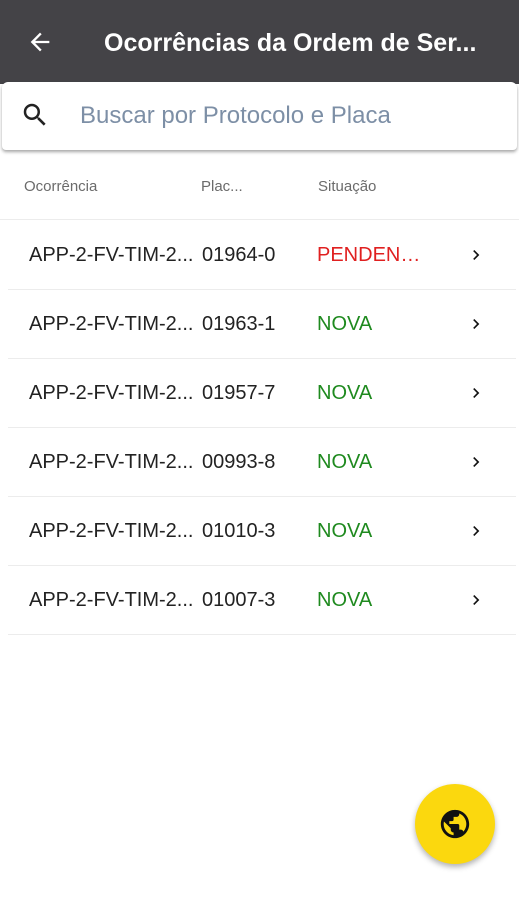 This screenshot has height=900, width=519. What do you see at coordinates (239, 393) in the screenshot?
I see `cell-placa: 01957-7` at bounding box center [239, 393].